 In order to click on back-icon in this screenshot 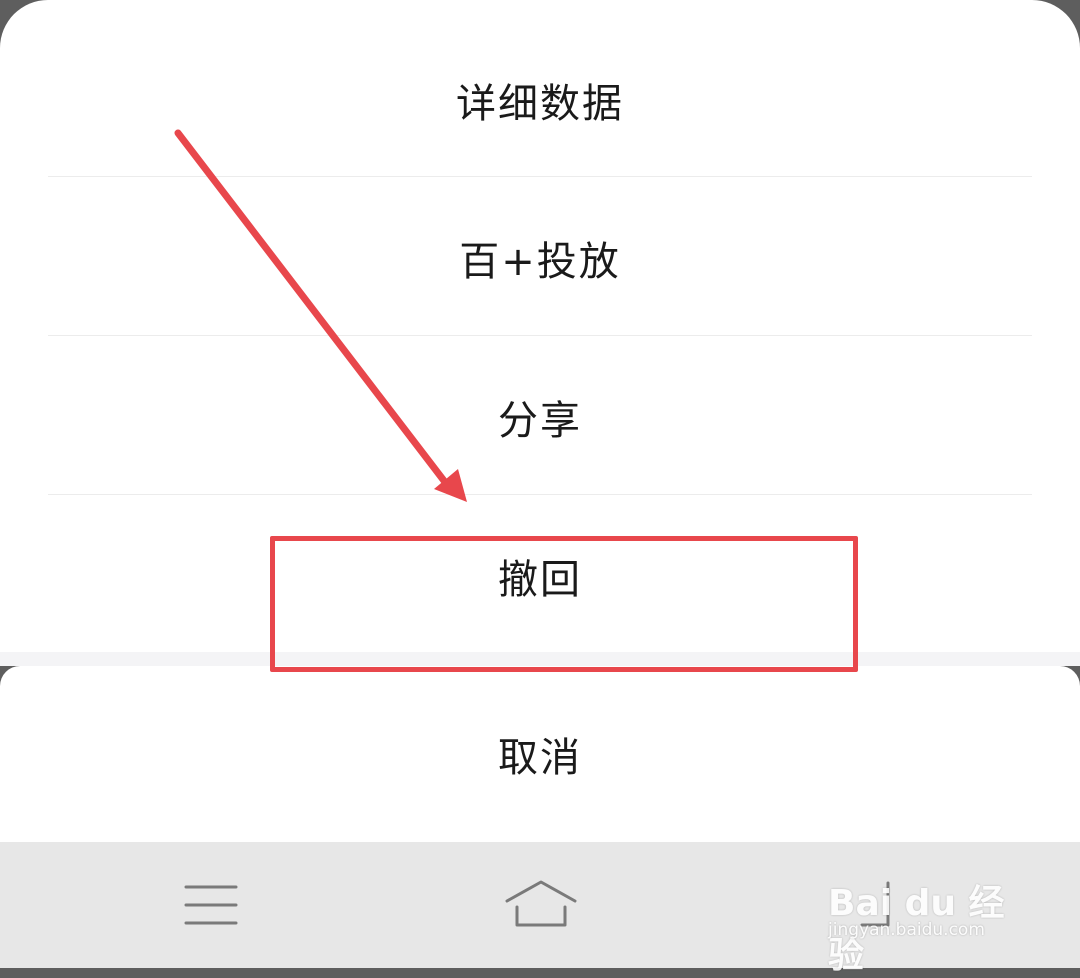, I will do `click(875, 904)`.